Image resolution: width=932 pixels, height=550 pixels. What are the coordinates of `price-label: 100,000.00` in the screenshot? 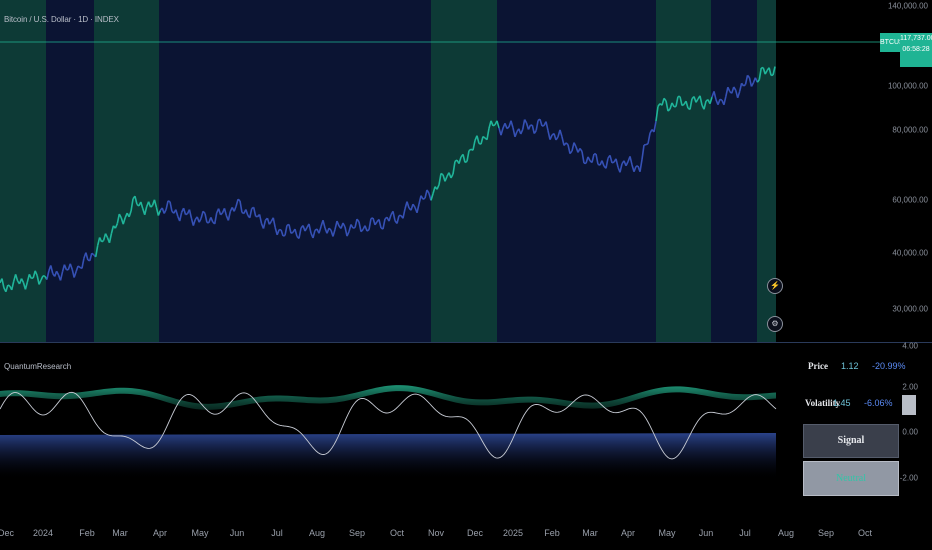 It's located at (907, 86).